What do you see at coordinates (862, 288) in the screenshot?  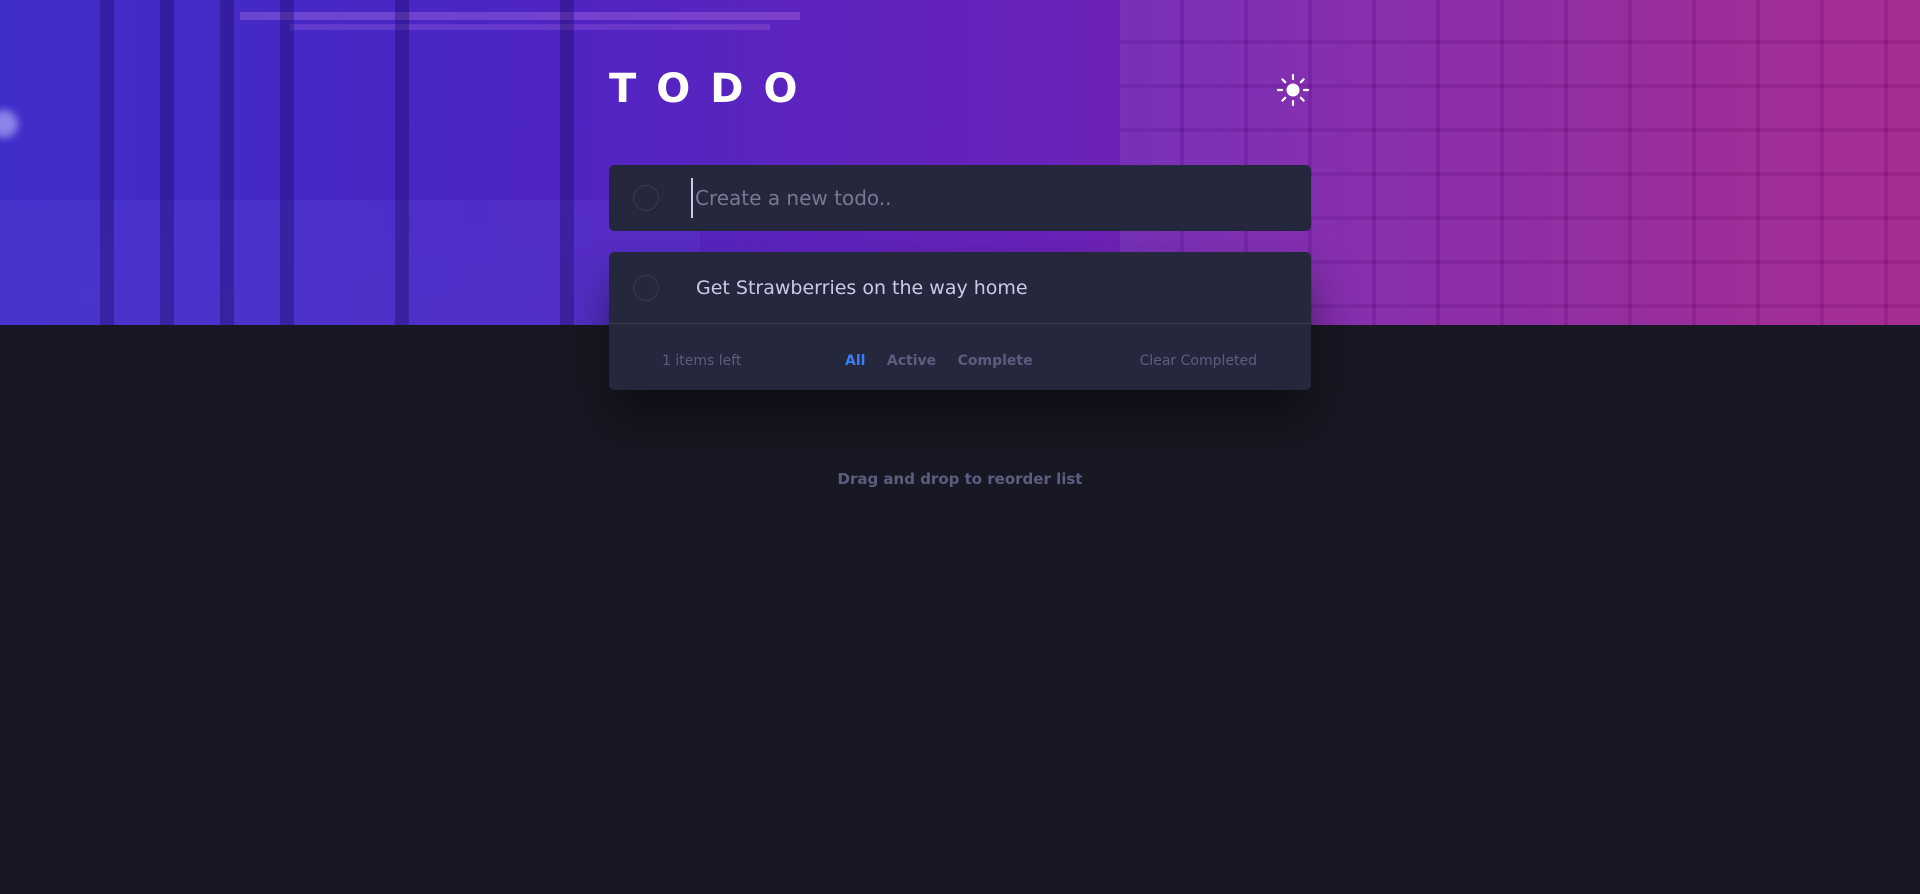 I see `todo-text: Get Strawberries on the way home` at bounding box center [862, 288].